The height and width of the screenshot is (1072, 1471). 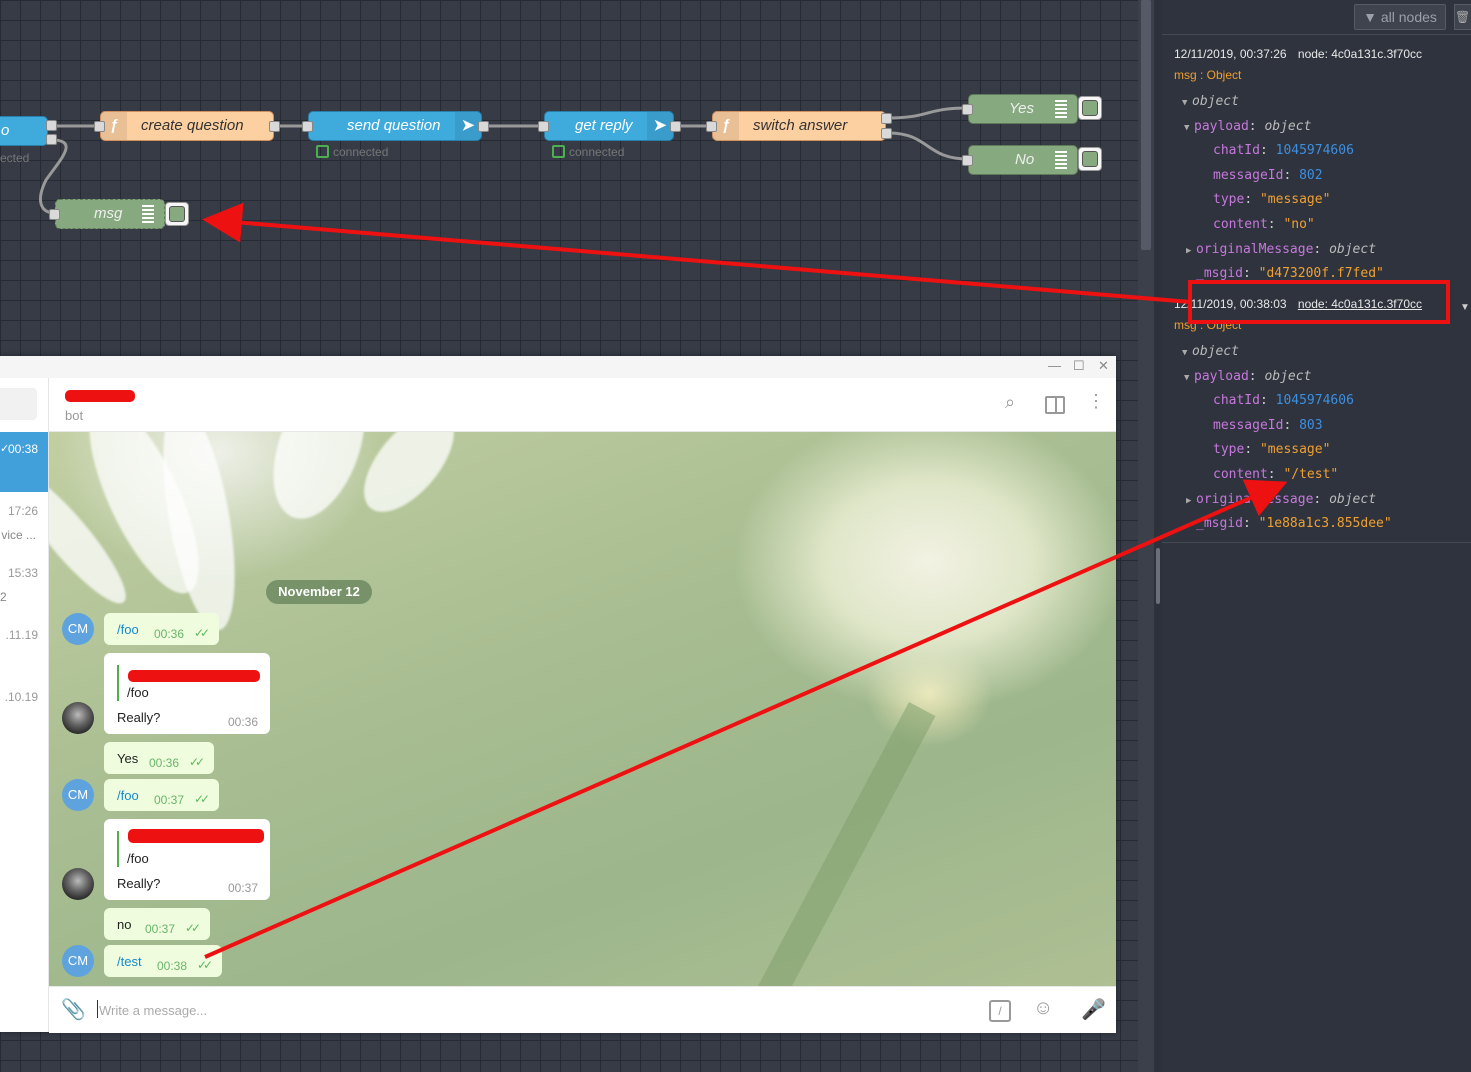 I want to click on sidebar-splitter, so click(x=1158, y=536).